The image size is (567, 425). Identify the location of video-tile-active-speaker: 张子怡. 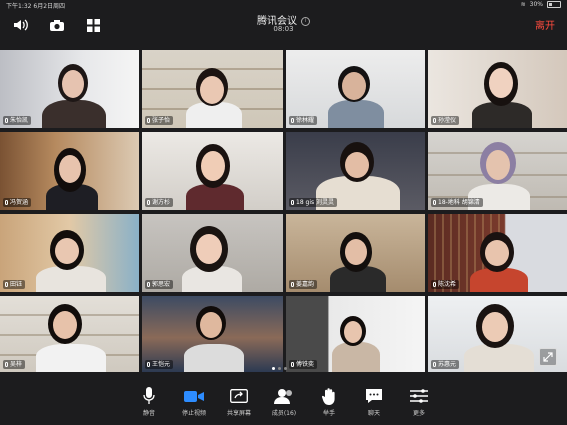
(212, 89).